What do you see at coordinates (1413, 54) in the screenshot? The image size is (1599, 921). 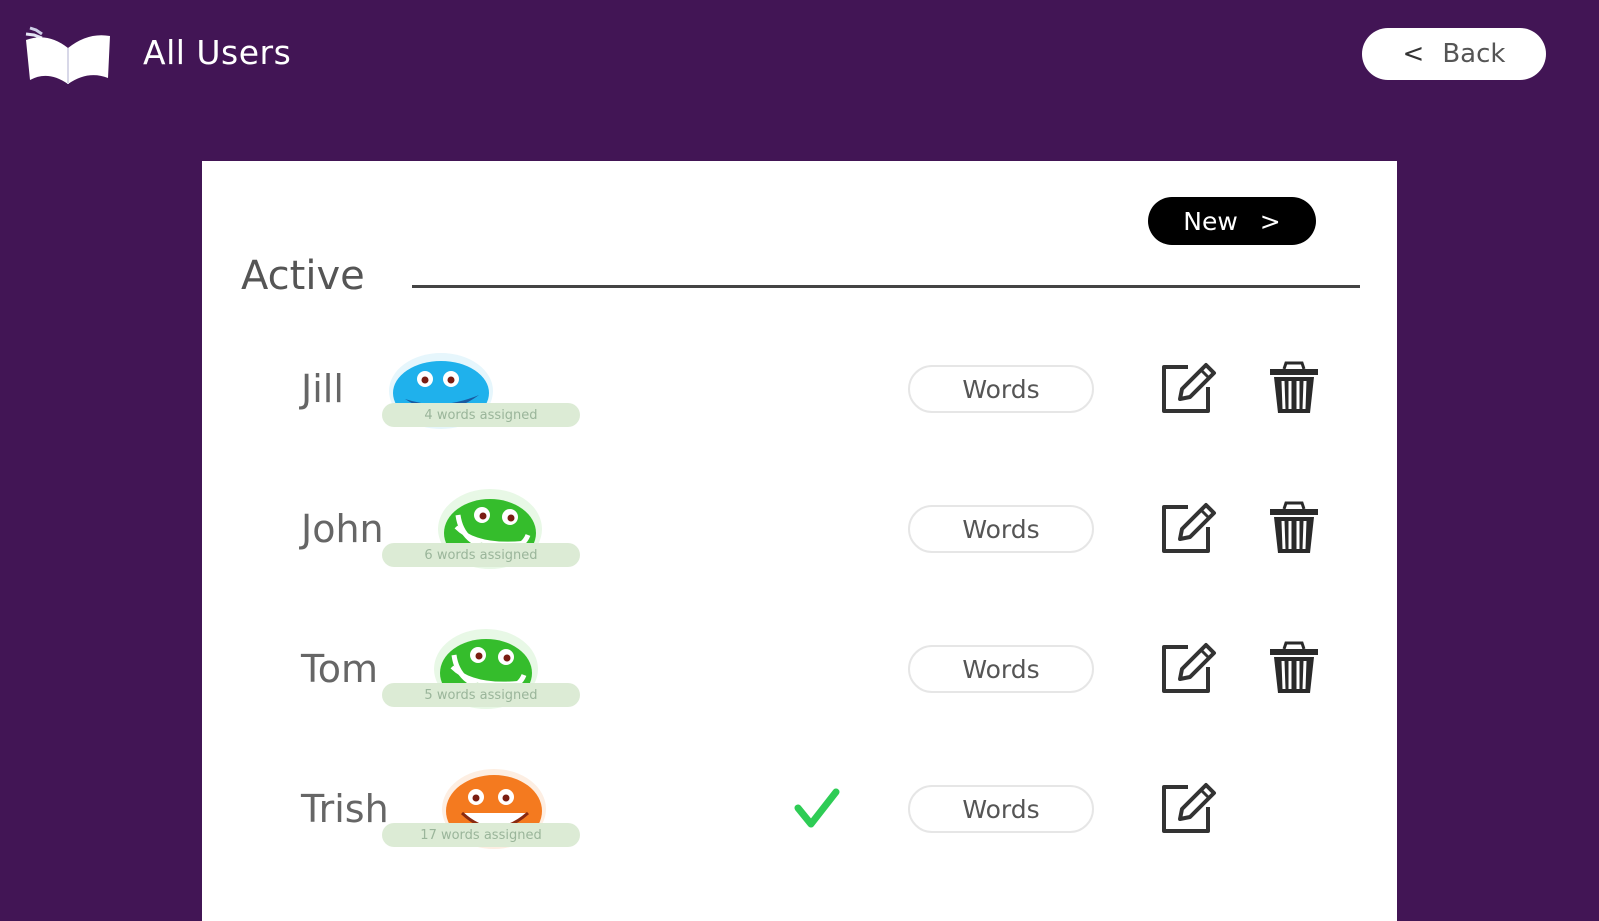 I see `chevron-left-icon: <` at bounding box center [1413, 54].